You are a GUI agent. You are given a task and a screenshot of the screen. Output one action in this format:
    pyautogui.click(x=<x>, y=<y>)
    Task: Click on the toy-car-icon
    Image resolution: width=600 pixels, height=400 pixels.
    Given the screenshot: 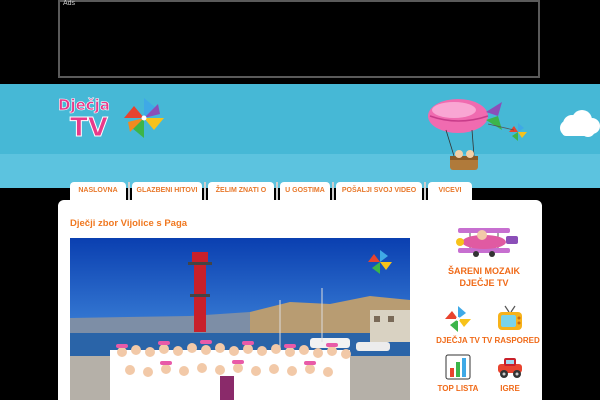 What is the action you would take?
    pyautogui.click(x=510, y=368)
    